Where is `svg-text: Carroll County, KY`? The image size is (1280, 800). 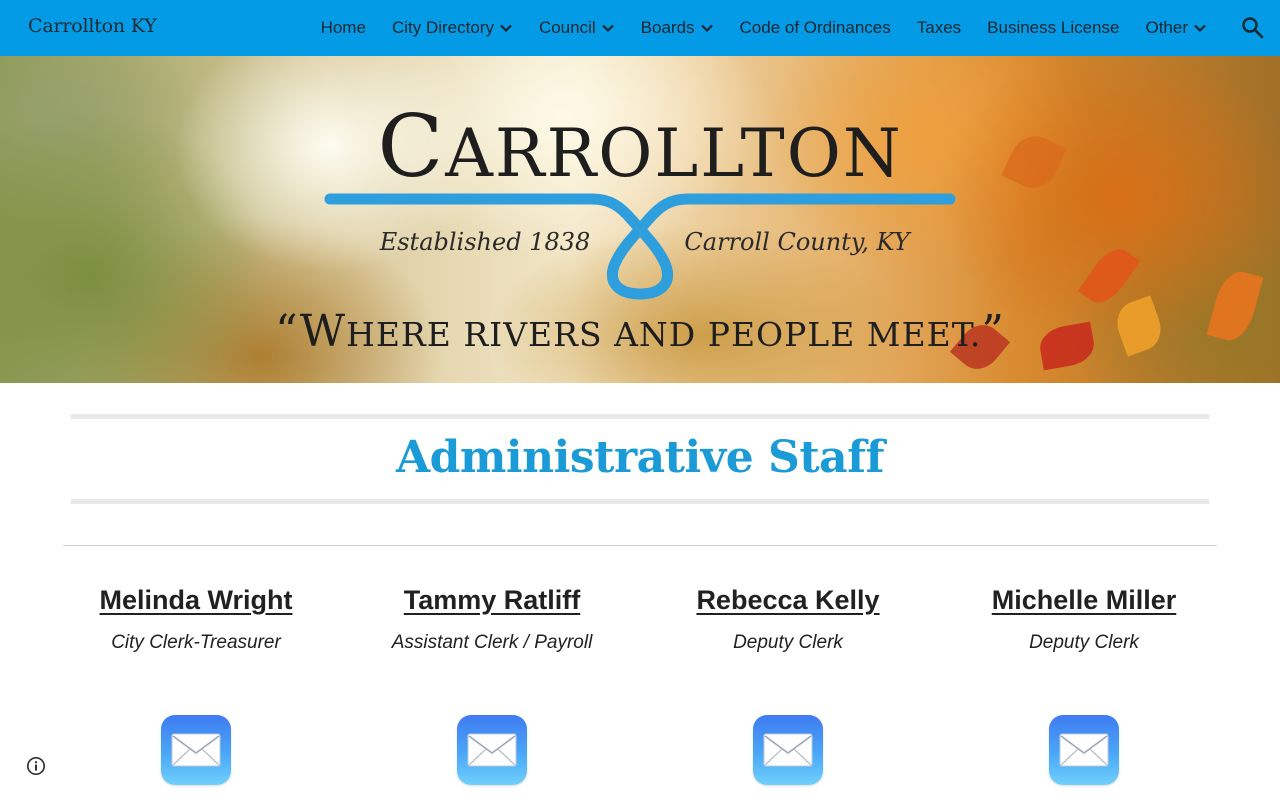 svg-text: Carroll County, KY is located at coordinates (797, 242).